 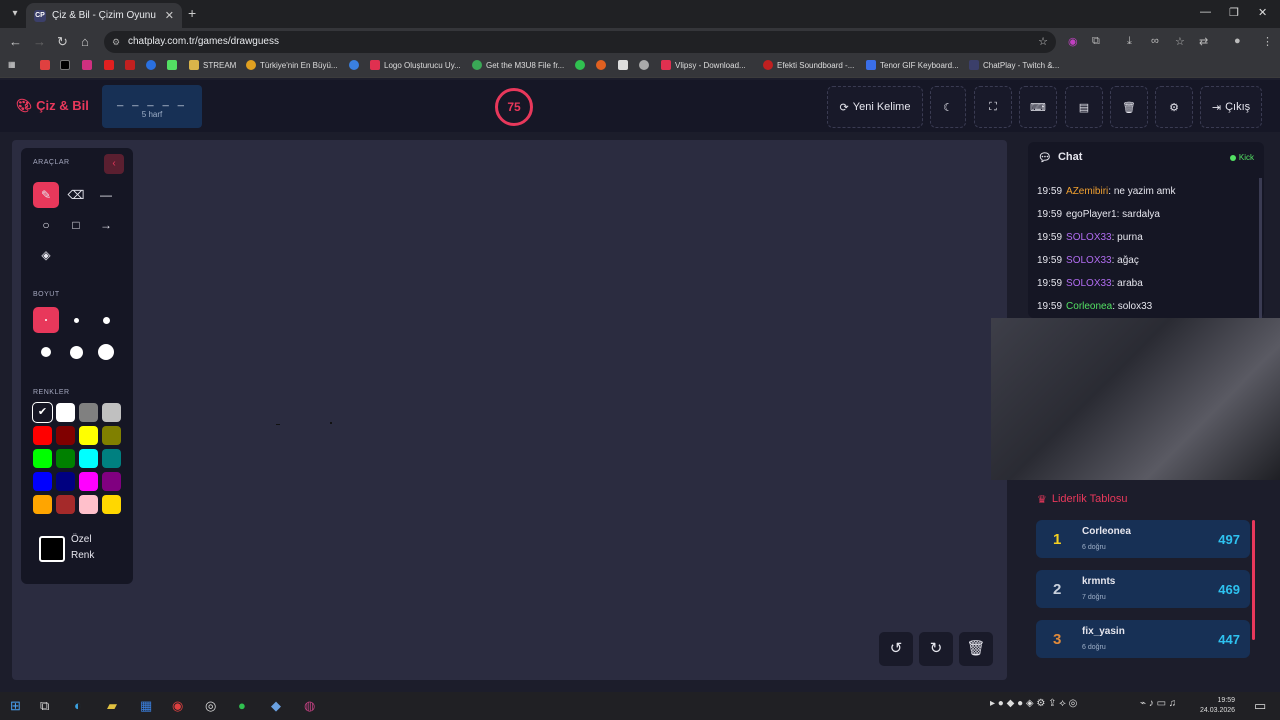 What do you see at coordinates (1260, 248) in the screenshot?
I see `chat-scrollbar` at bounding box center [1260, 248].